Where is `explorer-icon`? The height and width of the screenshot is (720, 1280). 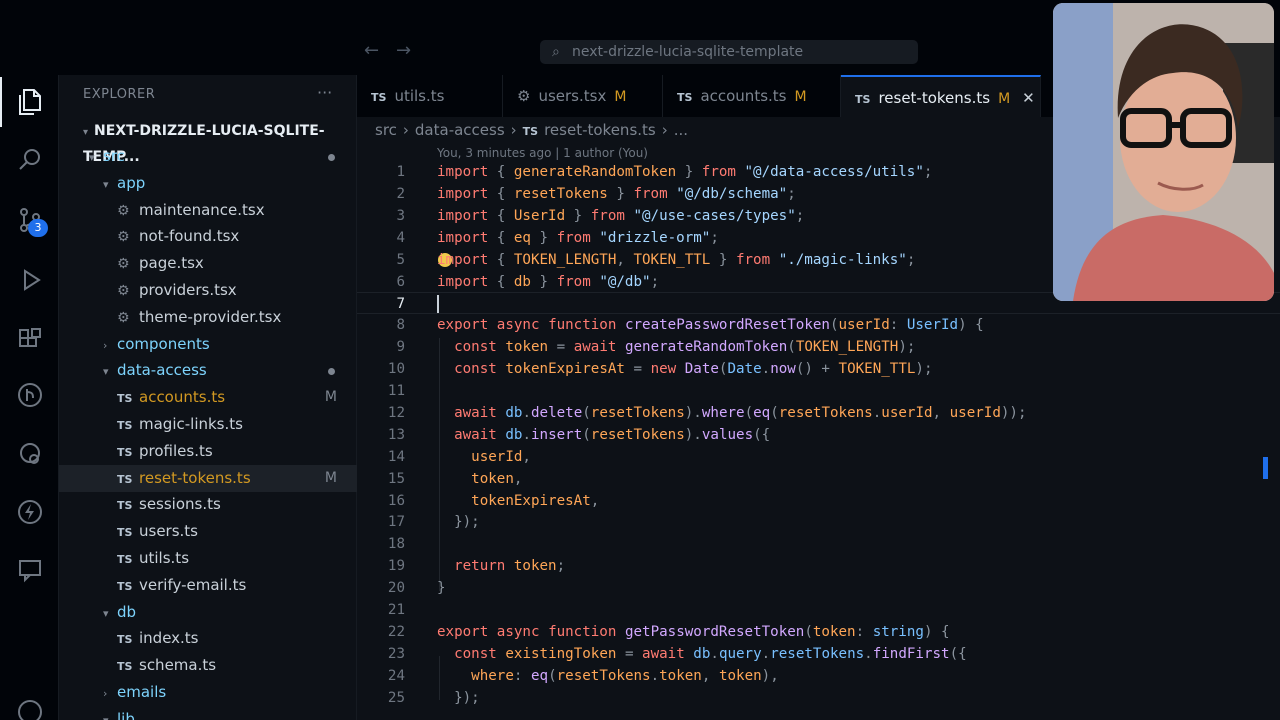
explorer-icon is located at coordinates (29, 102).